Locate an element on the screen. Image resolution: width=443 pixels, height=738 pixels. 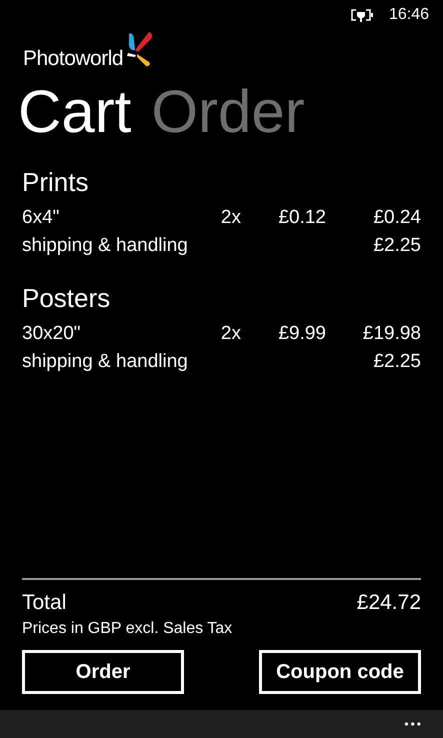
item-unit-price: £9.99 is located at coordinates (302, 333).